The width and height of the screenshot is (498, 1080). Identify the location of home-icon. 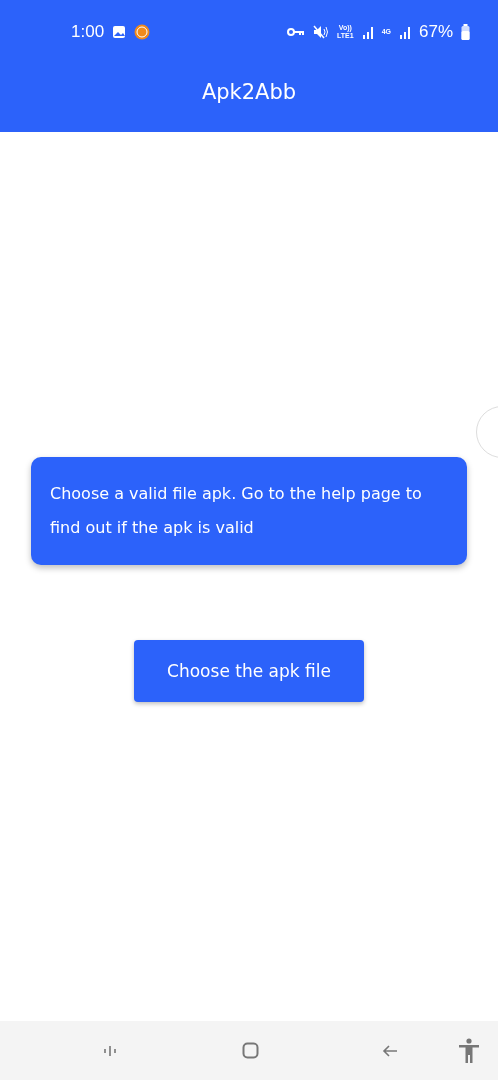
(250, 1050).